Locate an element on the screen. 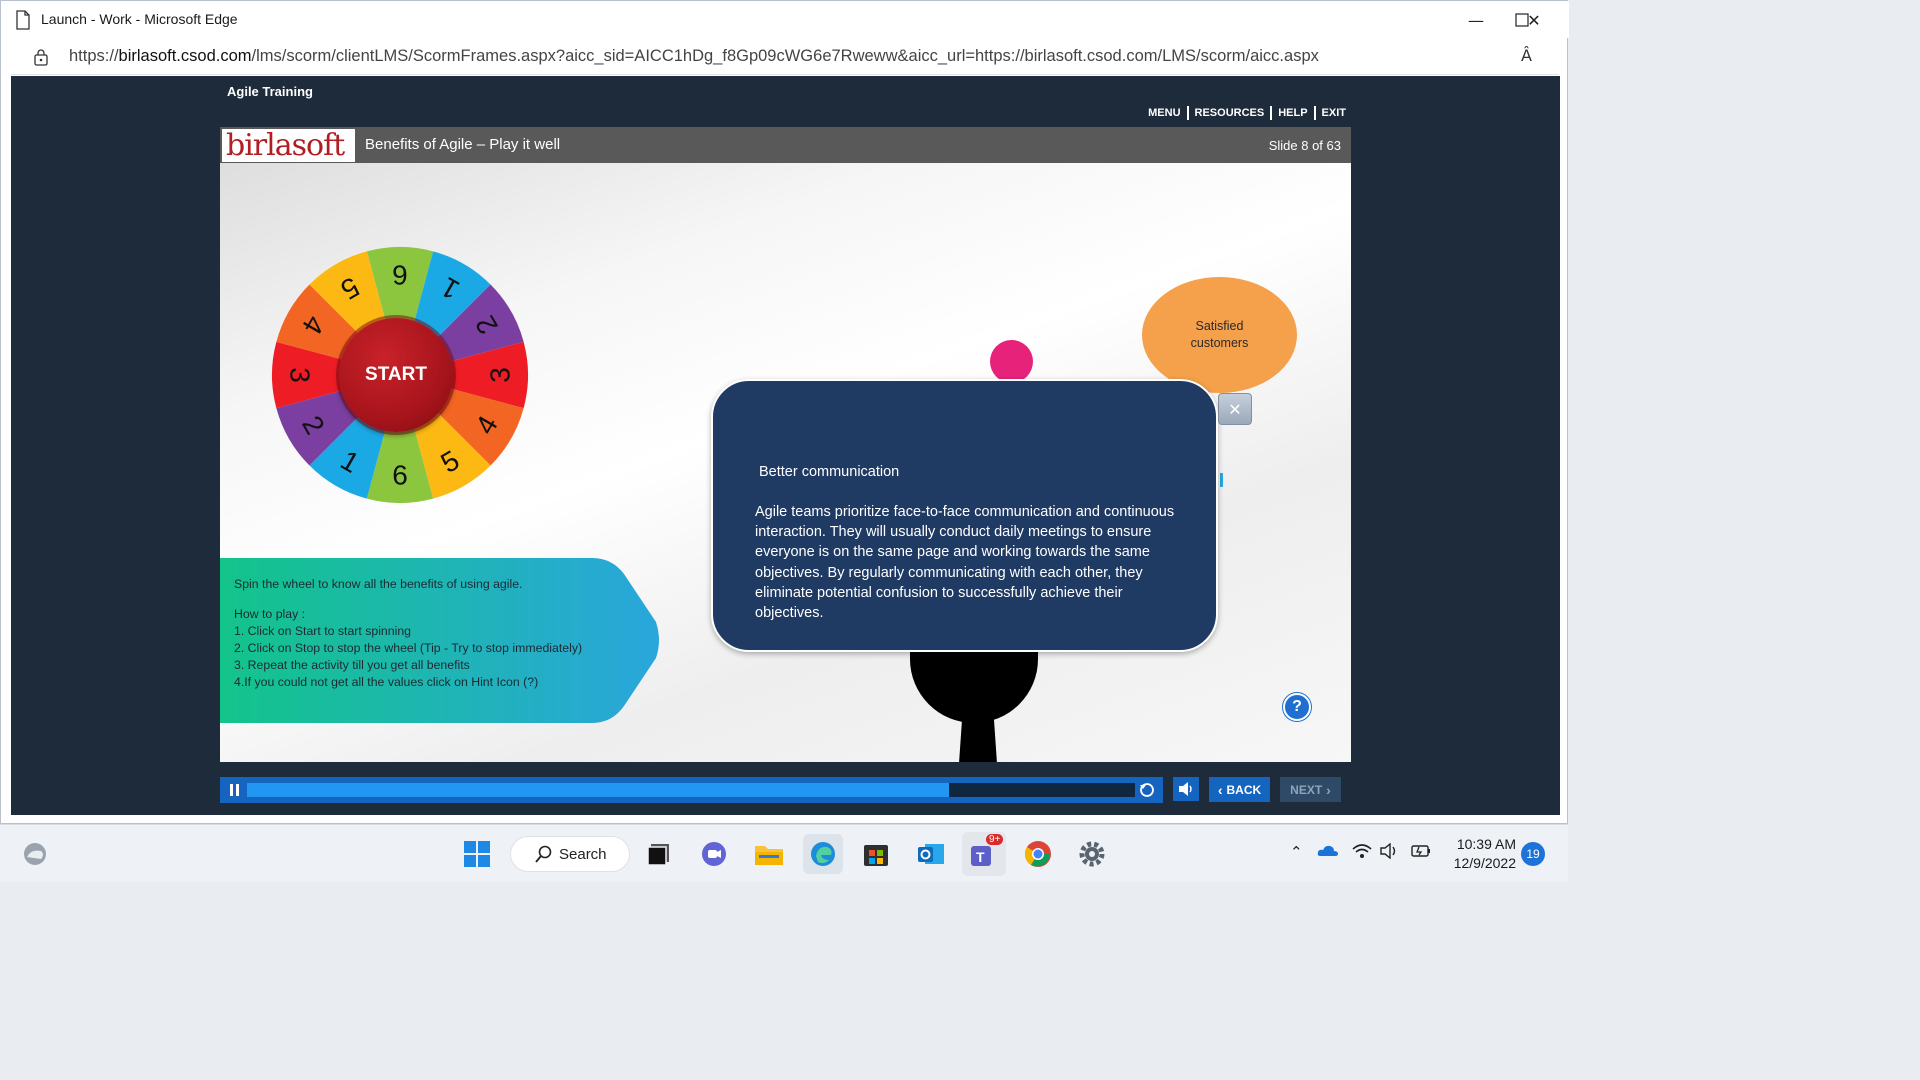 The width and height of the screenshot is (1920, 1080). volume-icon is located at coordinates (1390, 852).